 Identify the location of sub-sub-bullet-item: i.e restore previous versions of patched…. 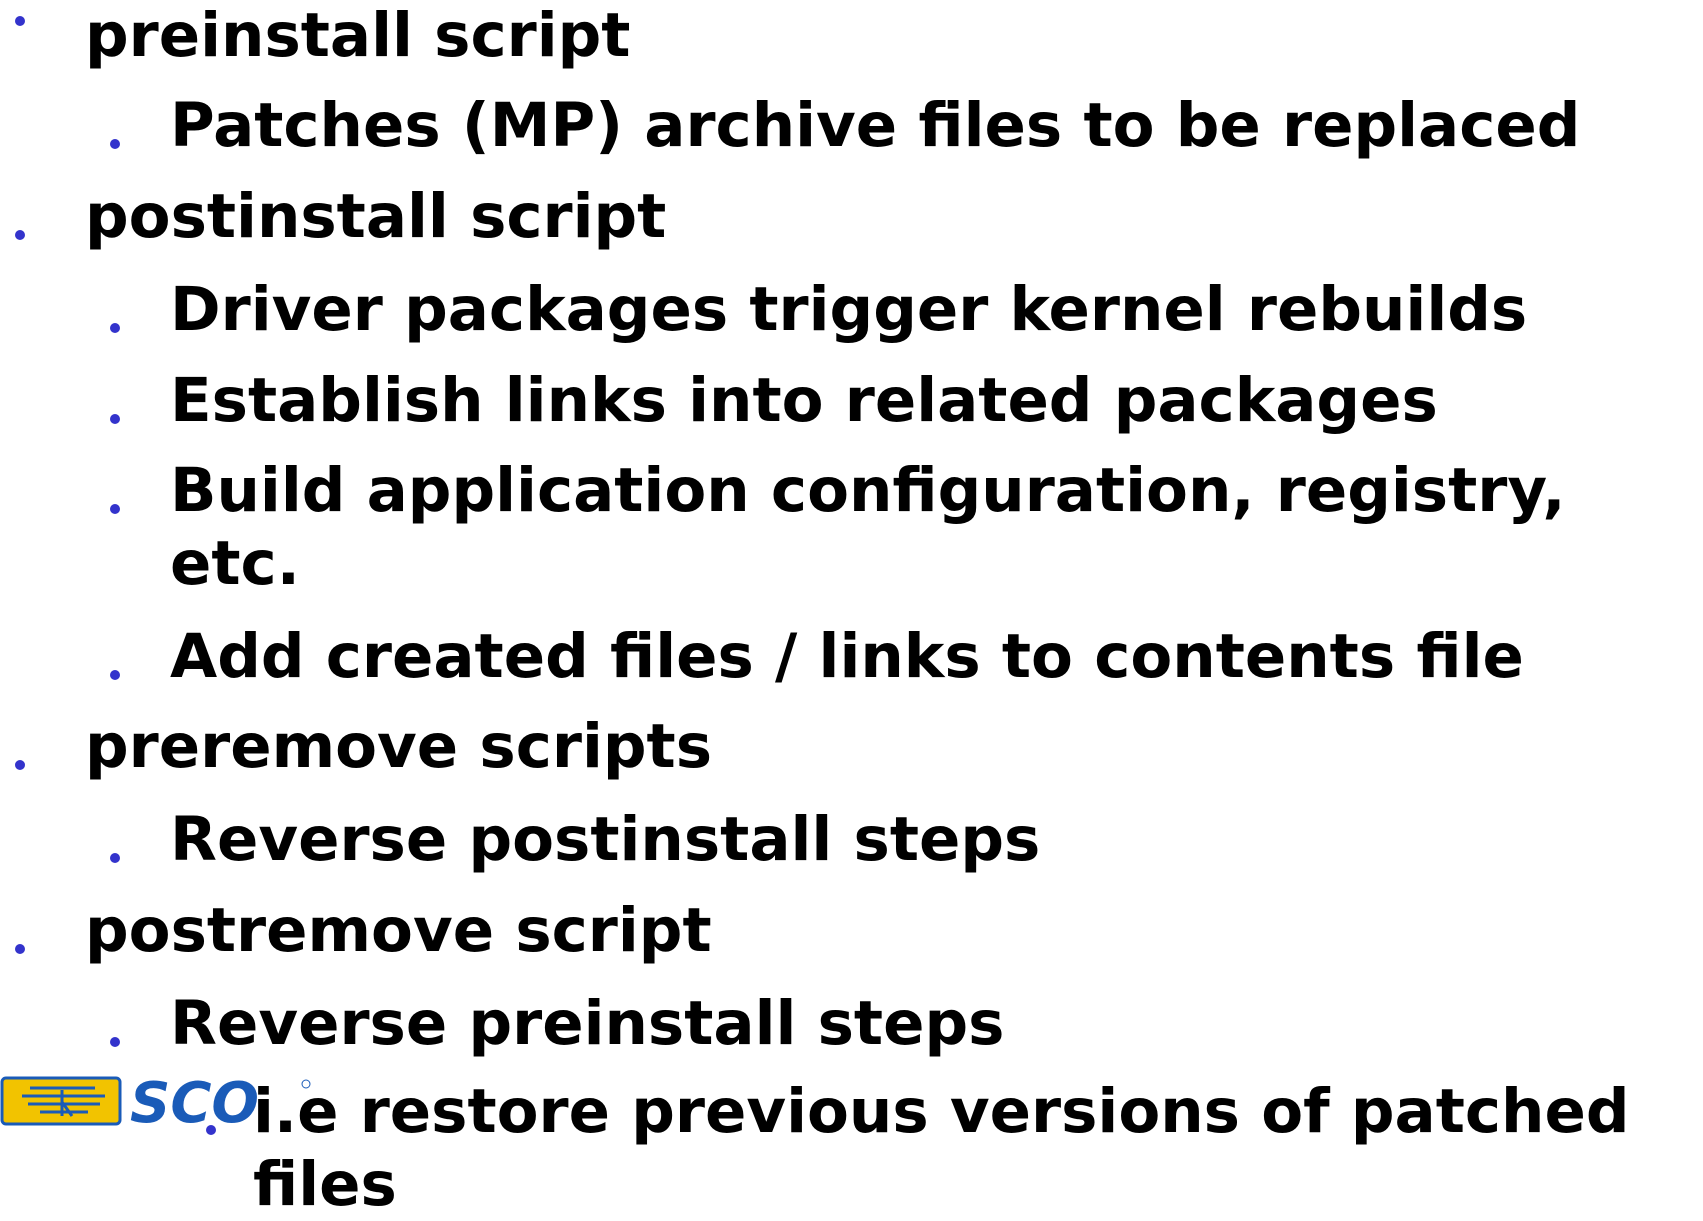
(941, 1148).